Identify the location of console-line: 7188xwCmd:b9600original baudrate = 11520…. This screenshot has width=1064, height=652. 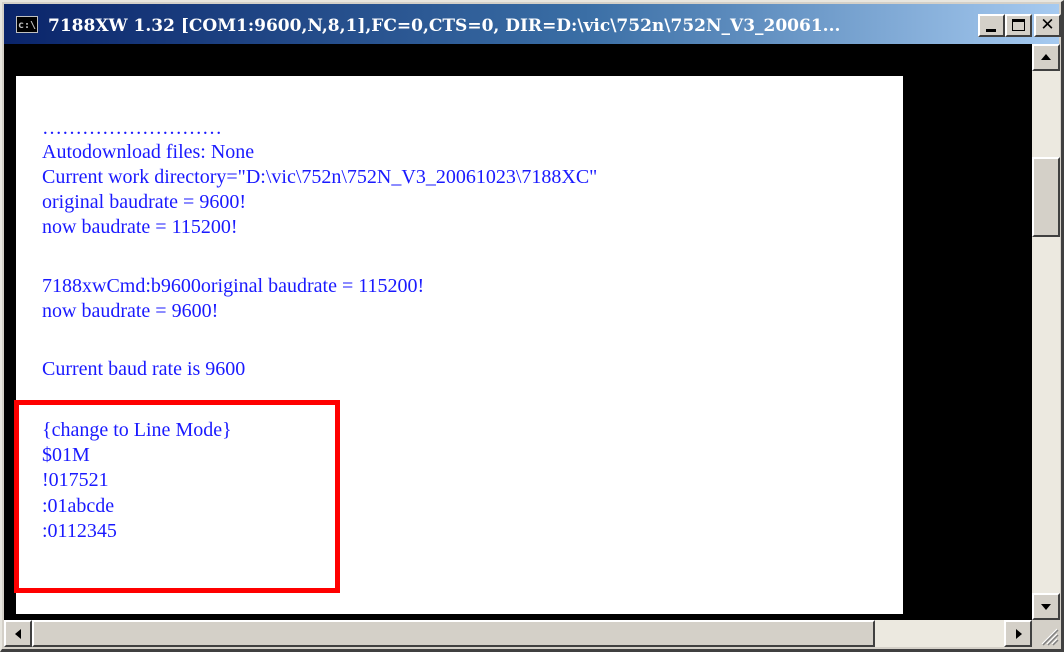
(233, 286).